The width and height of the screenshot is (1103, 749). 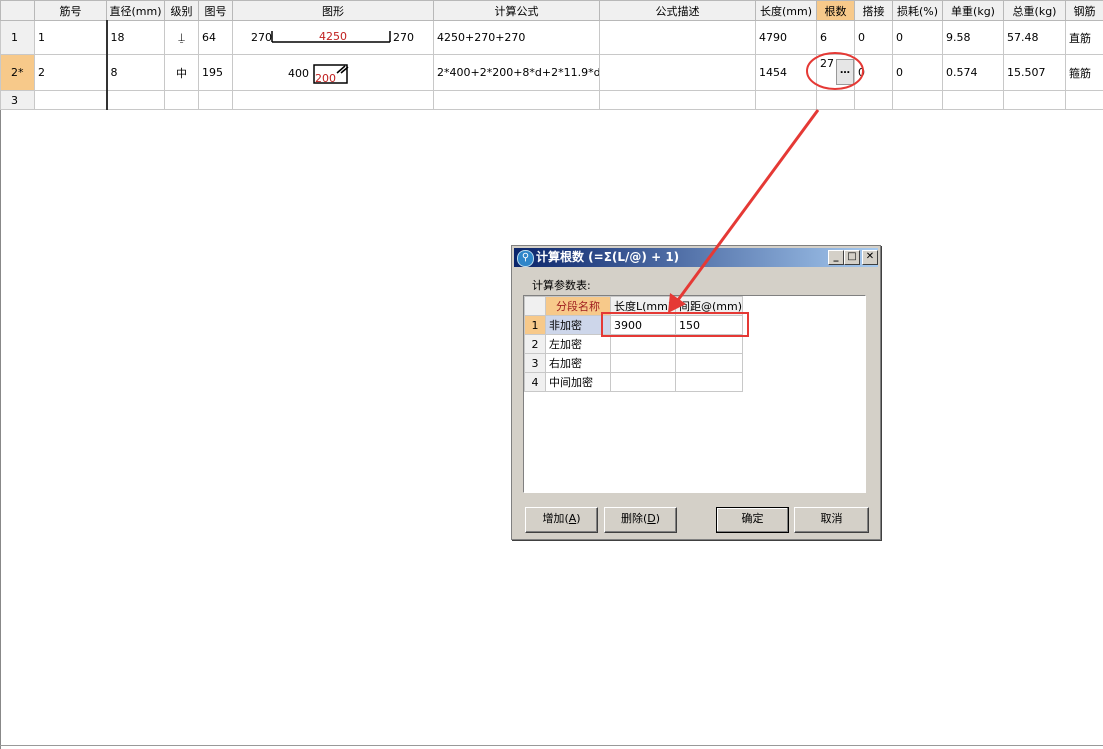 What do you see at coordinates (535, 344) in the screenshot?
I see `params-row-number: 2` at bounding box center [535, 344].